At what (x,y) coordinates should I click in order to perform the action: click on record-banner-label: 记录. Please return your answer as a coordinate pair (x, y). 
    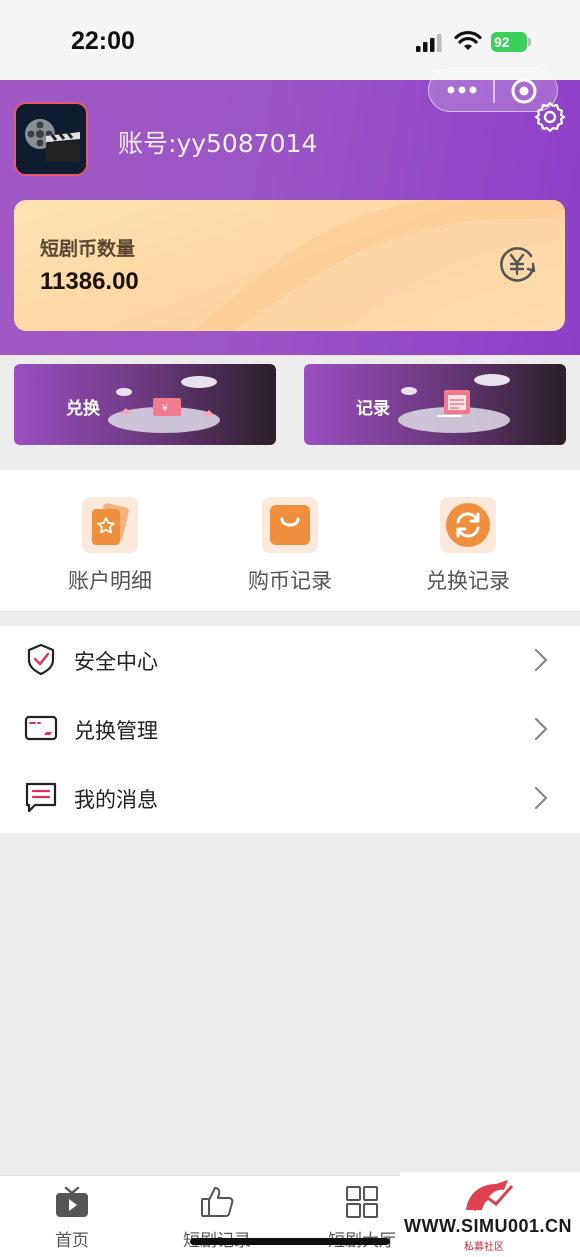
    Looking at the image, I should click on (373, 409).